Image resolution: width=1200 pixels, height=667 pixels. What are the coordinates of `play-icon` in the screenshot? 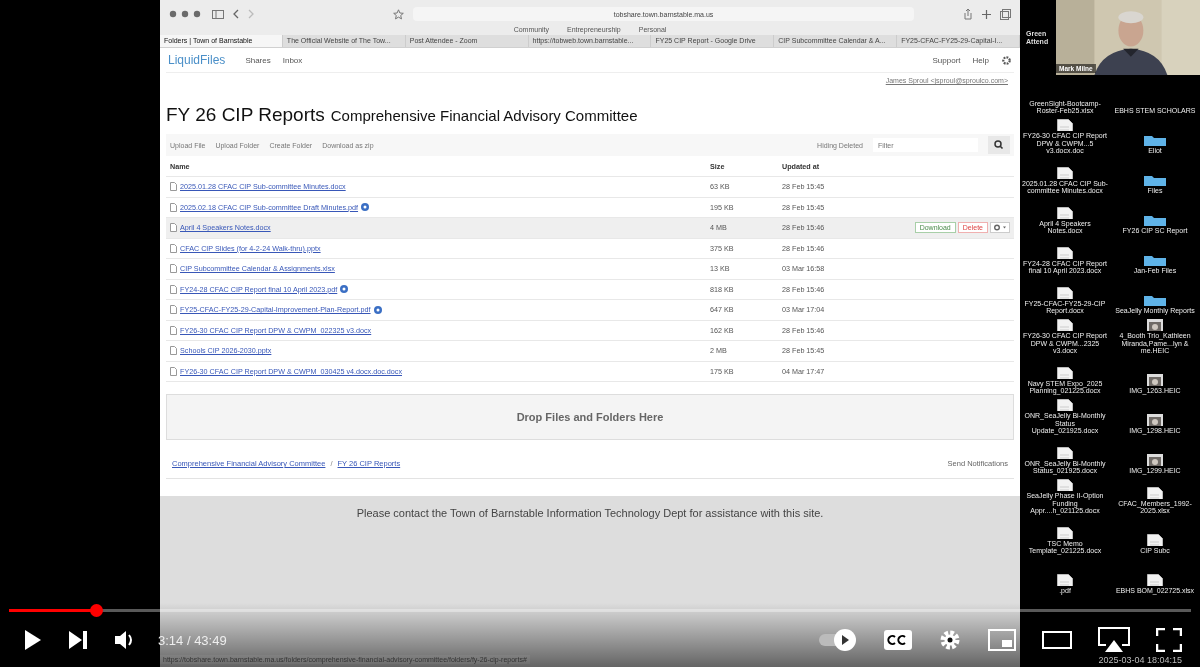 It's located at (33, 640).